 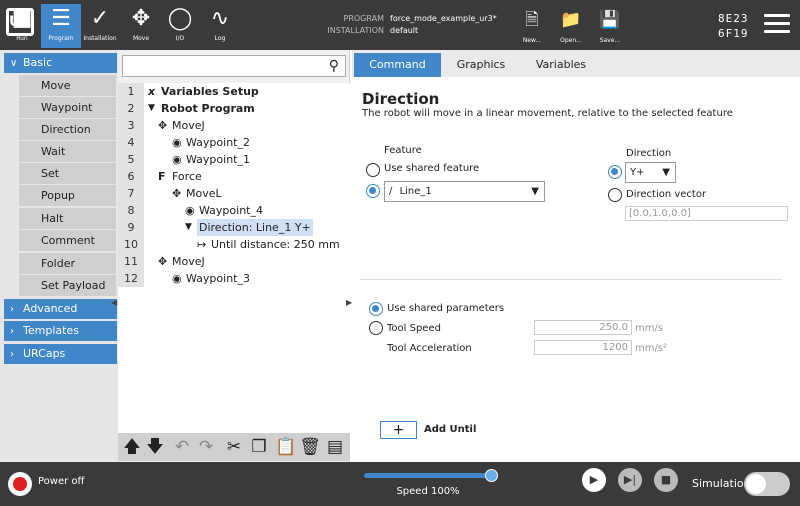 I want to click on power-label: Power off, so click(x=61, y=481).